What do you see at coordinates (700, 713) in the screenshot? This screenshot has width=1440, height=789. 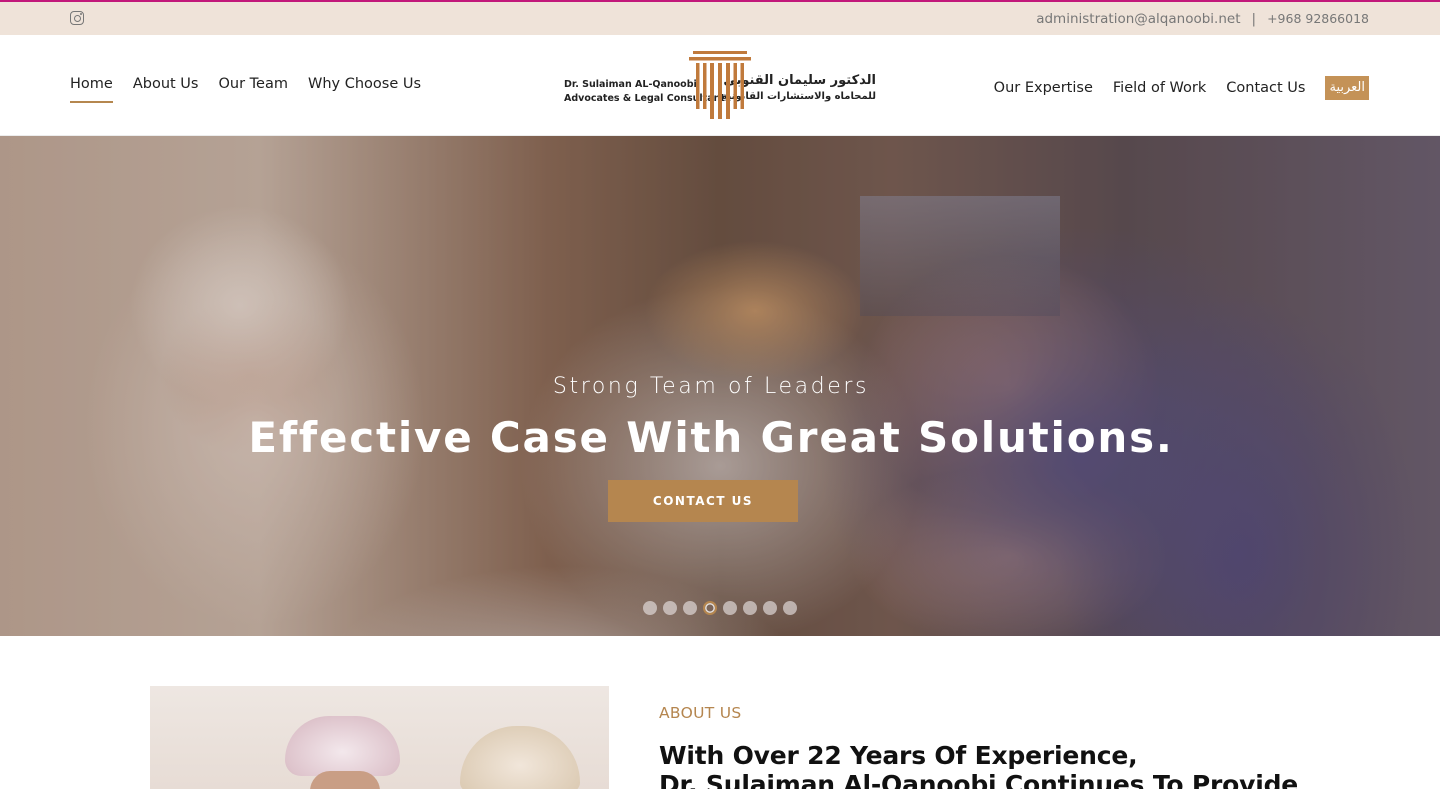 I see `about-section-label: ABOUT US` at bounding box center [700, 713].